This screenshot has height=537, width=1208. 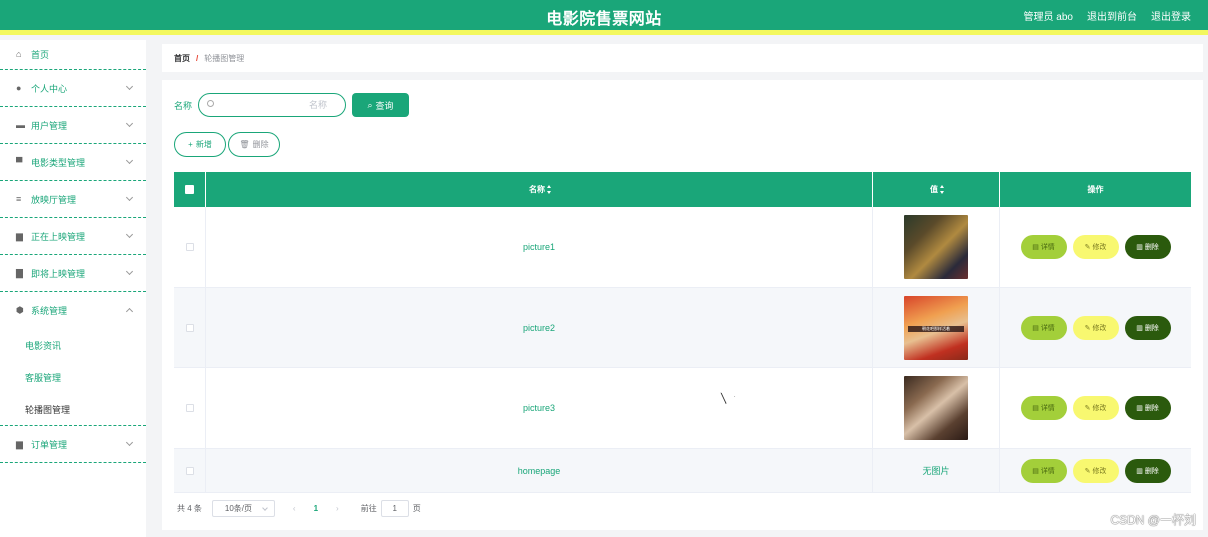 I want to click on breadcrumb-home: 首页, so click(x=182, y=58).